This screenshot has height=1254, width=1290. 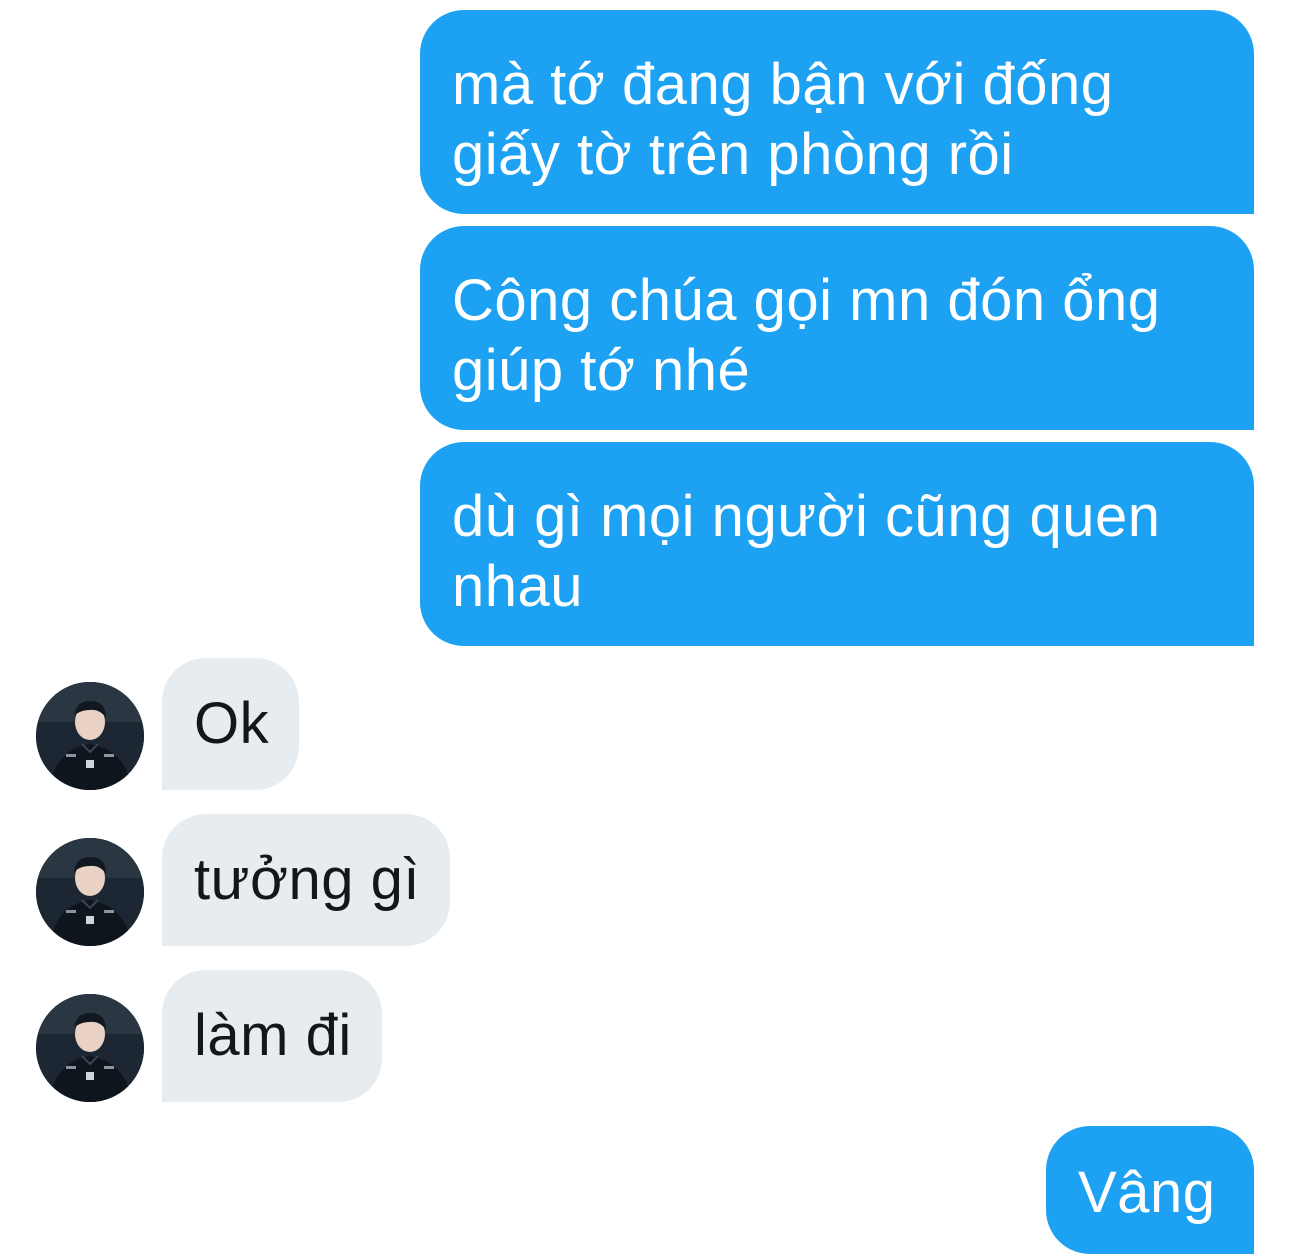 What do you see at coordinates (783, 84) in the screenshot?
I see `message-line: mà tớ đang bận với đống` at bounding box center [783, 84].